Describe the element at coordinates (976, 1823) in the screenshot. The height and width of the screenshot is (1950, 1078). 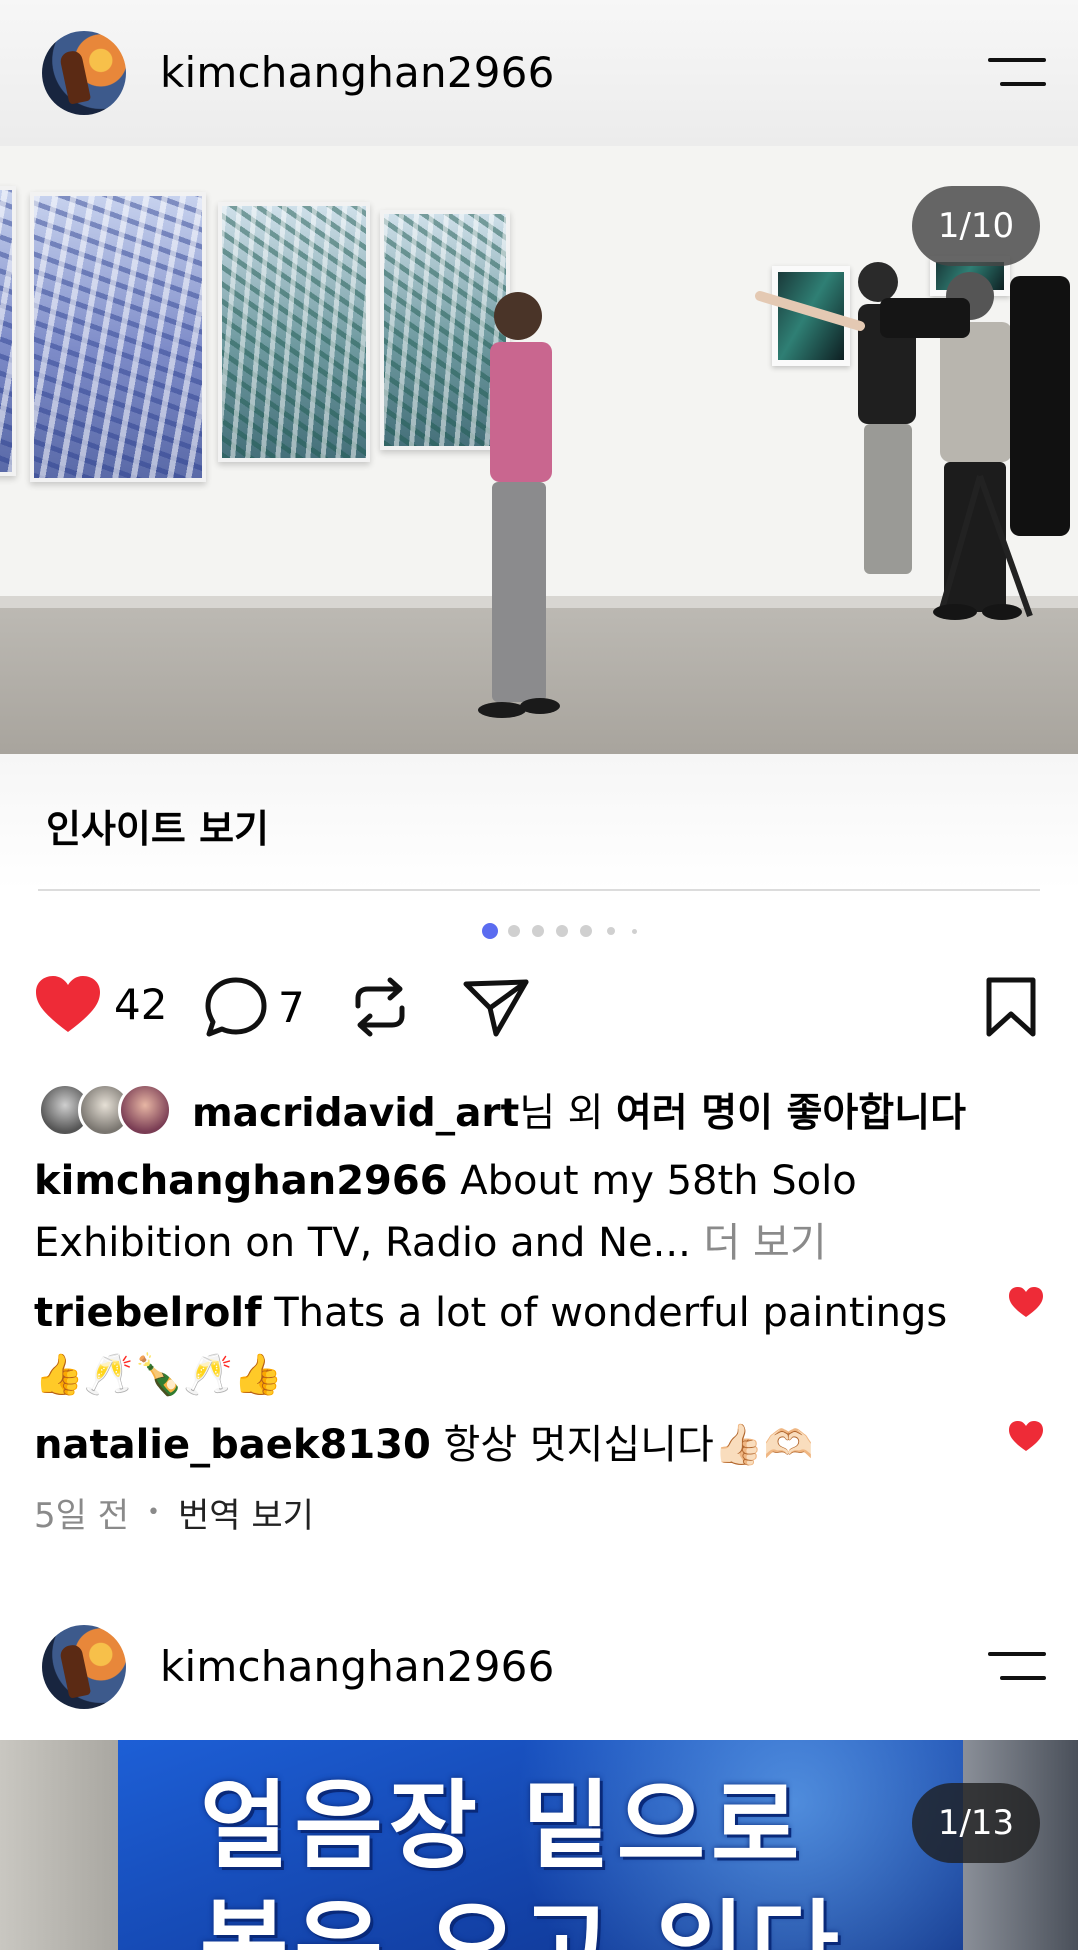
I see `image-counter-badge: 1/13` at that location.